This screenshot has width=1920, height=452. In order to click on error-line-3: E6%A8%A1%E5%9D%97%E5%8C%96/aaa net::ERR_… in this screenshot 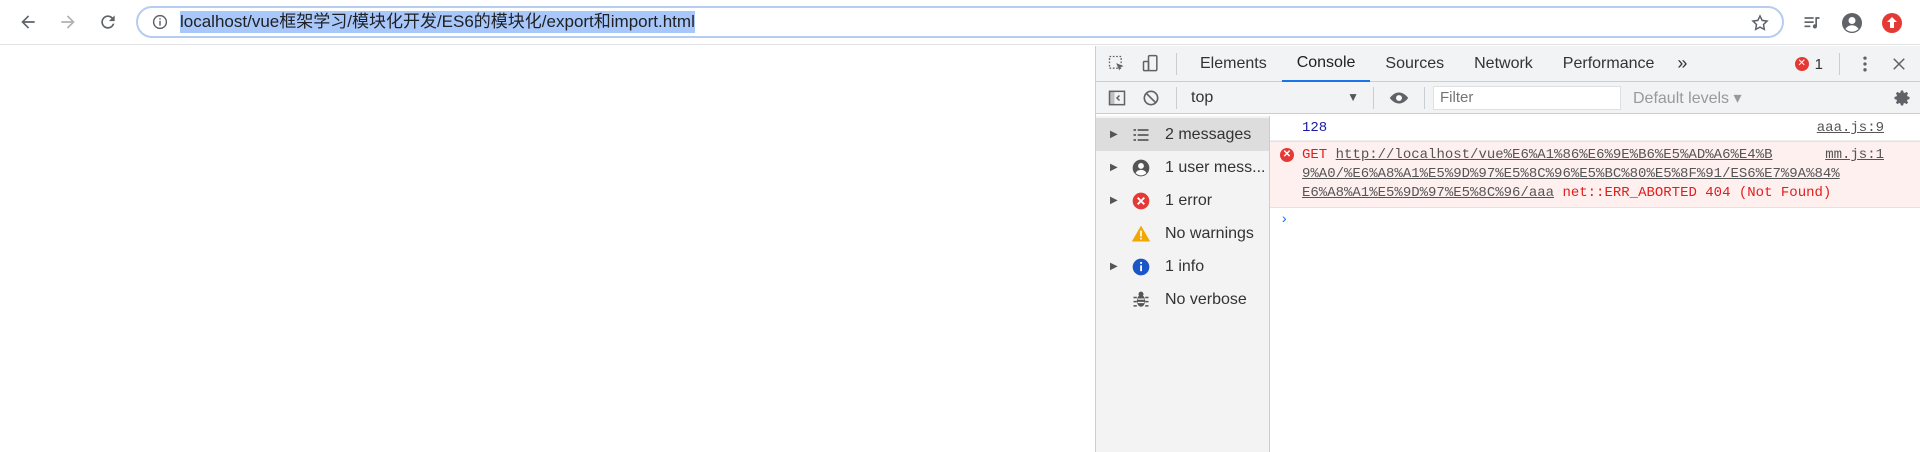, I will do `click(1606, 193)`.